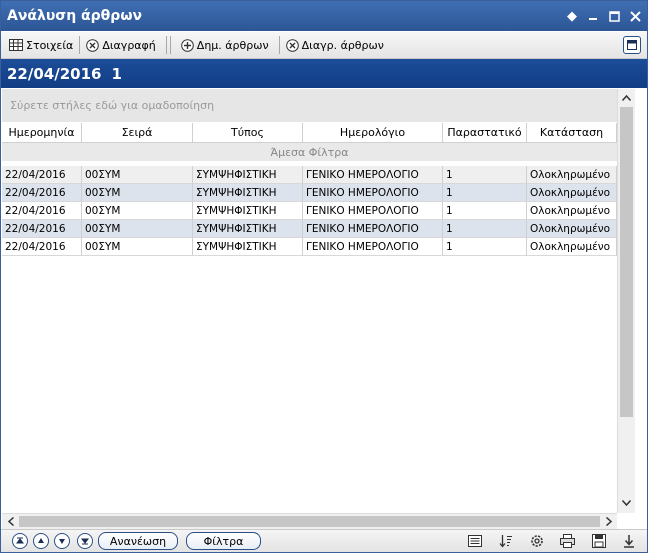 This screenshot has width=648, height=553. What do you see at coordinates (572, 16) in the screenshot?
I see `pin-icon: ◆` at bounding box center [572, 16].